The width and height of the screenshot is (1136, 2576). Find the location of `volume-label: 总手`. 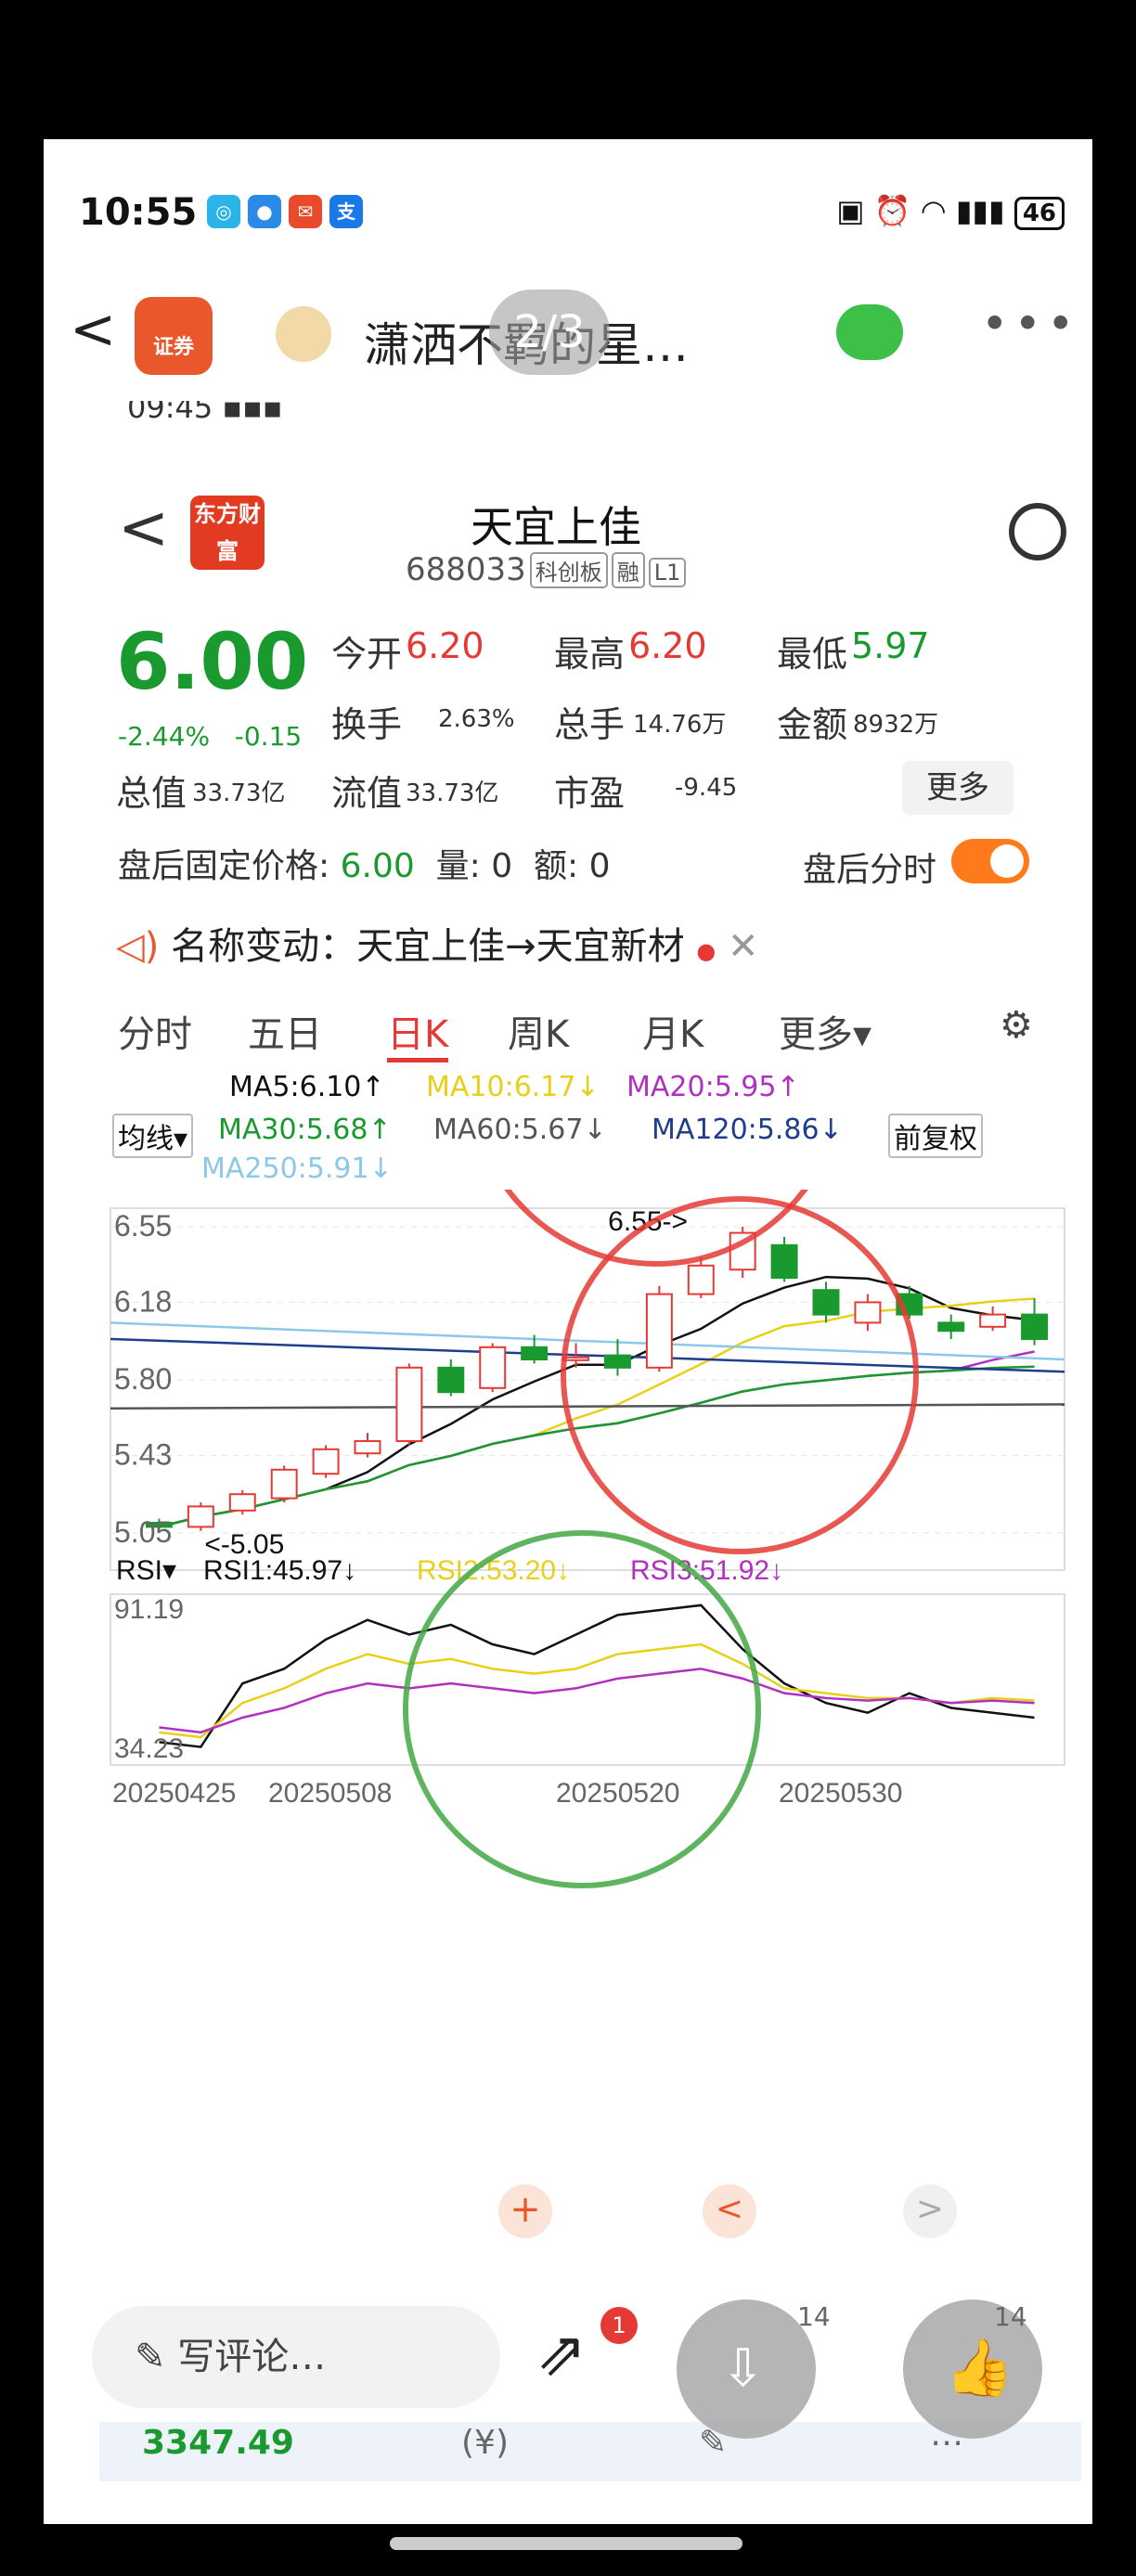

volume-label: 总手 is located at coordinates (590, 725).